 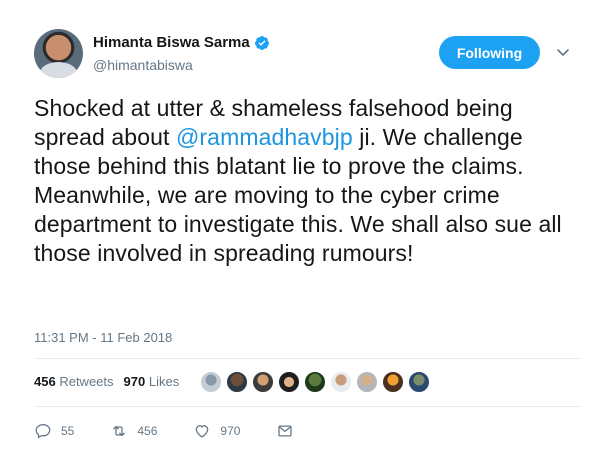 I want to click on mention-link: @rammadhavbjp, so click(x=264, y=137).